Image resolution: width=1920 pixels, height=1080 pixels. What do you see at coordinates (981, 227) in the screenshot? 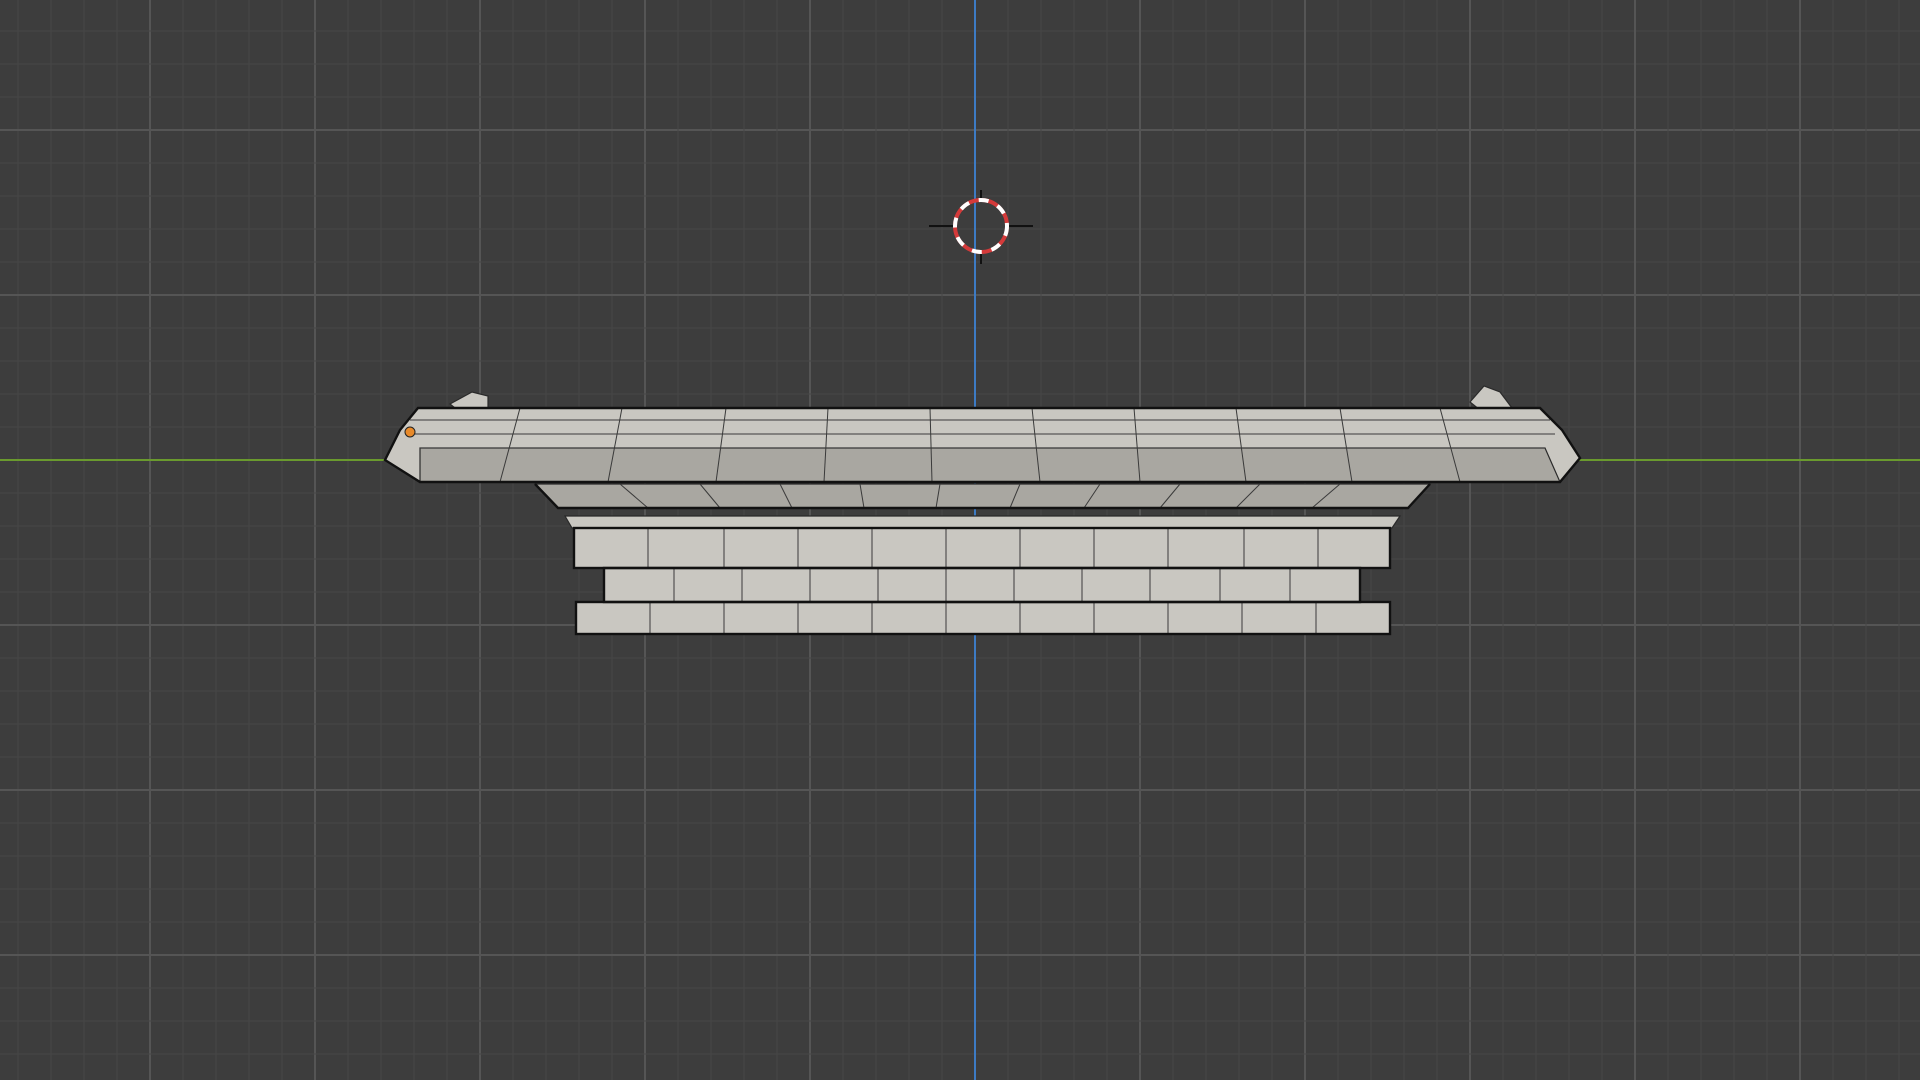
I see `3d-cursor-icon` at bounding box center [981, 227].